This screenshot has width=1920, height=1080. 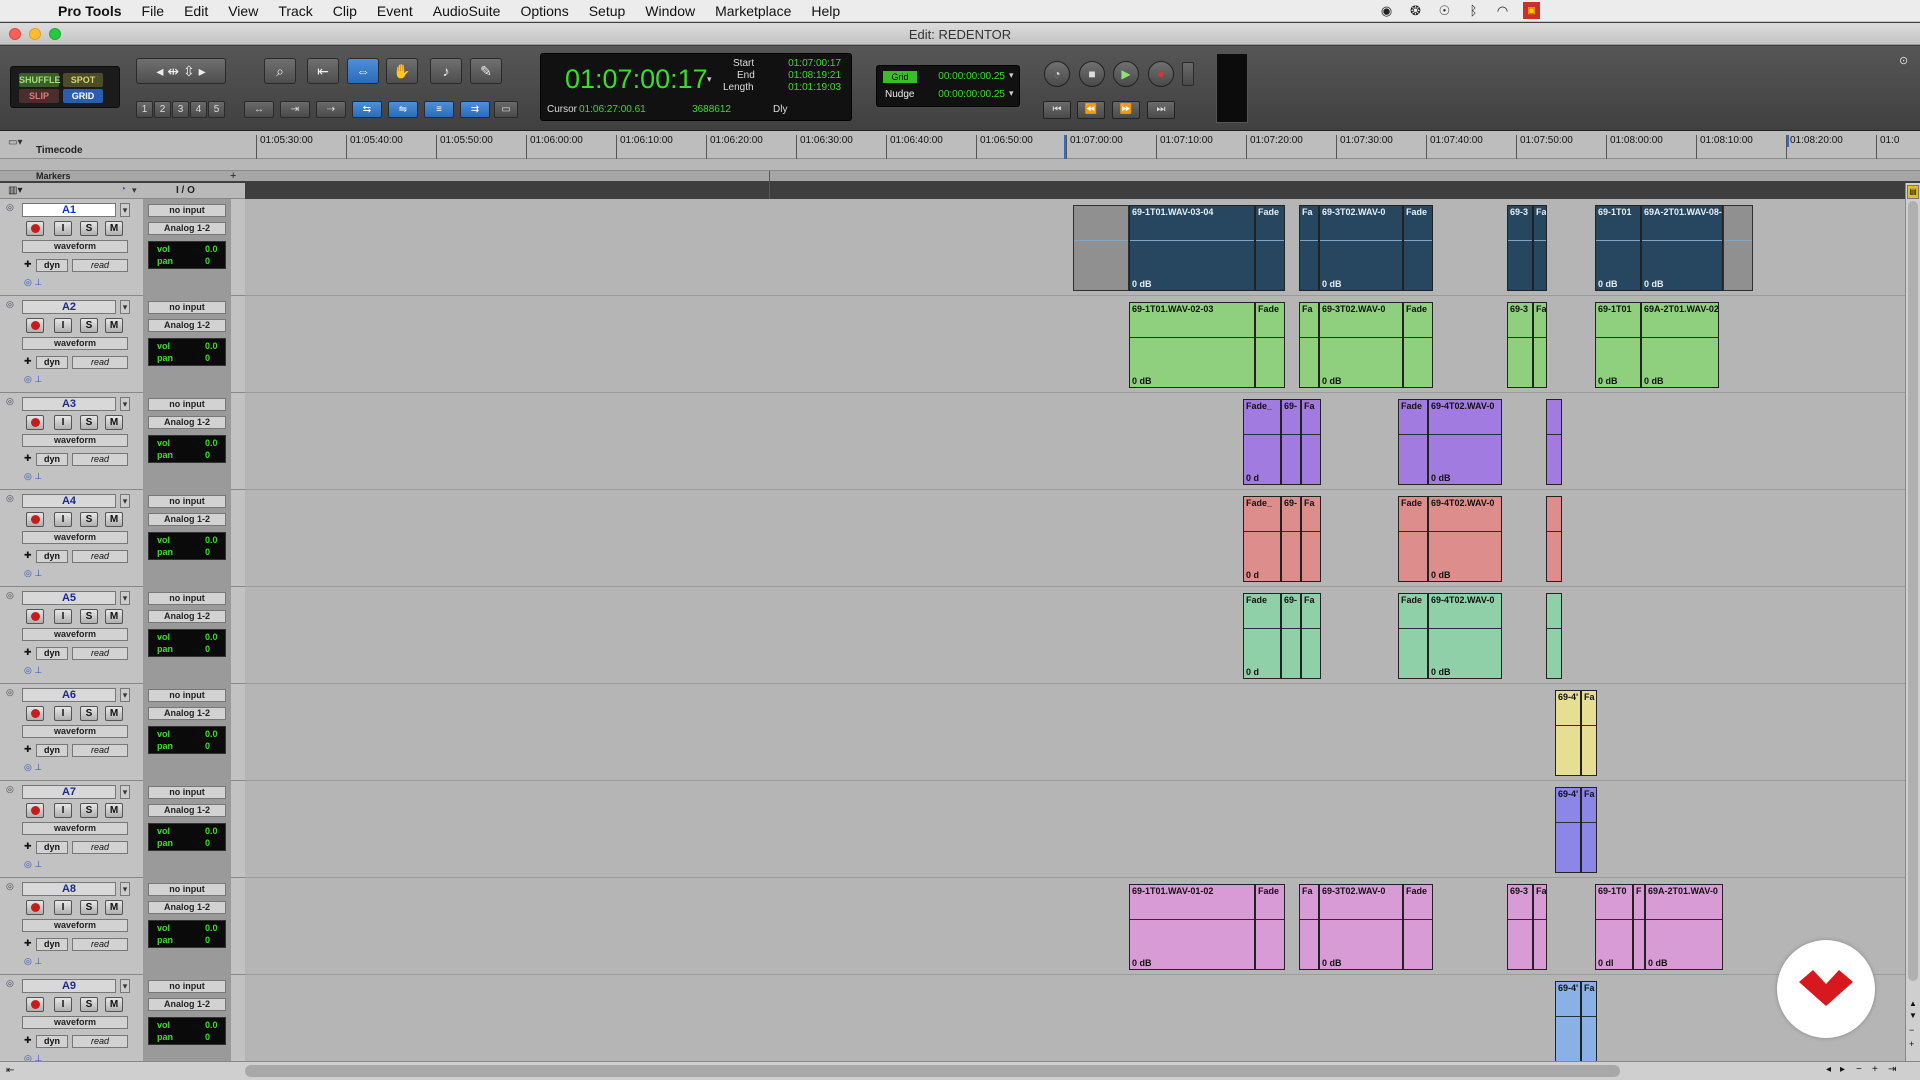 I want to click on audio-clip: 69-1T01.WAV-01-02 0 dB, so click(x=1192, y=927).